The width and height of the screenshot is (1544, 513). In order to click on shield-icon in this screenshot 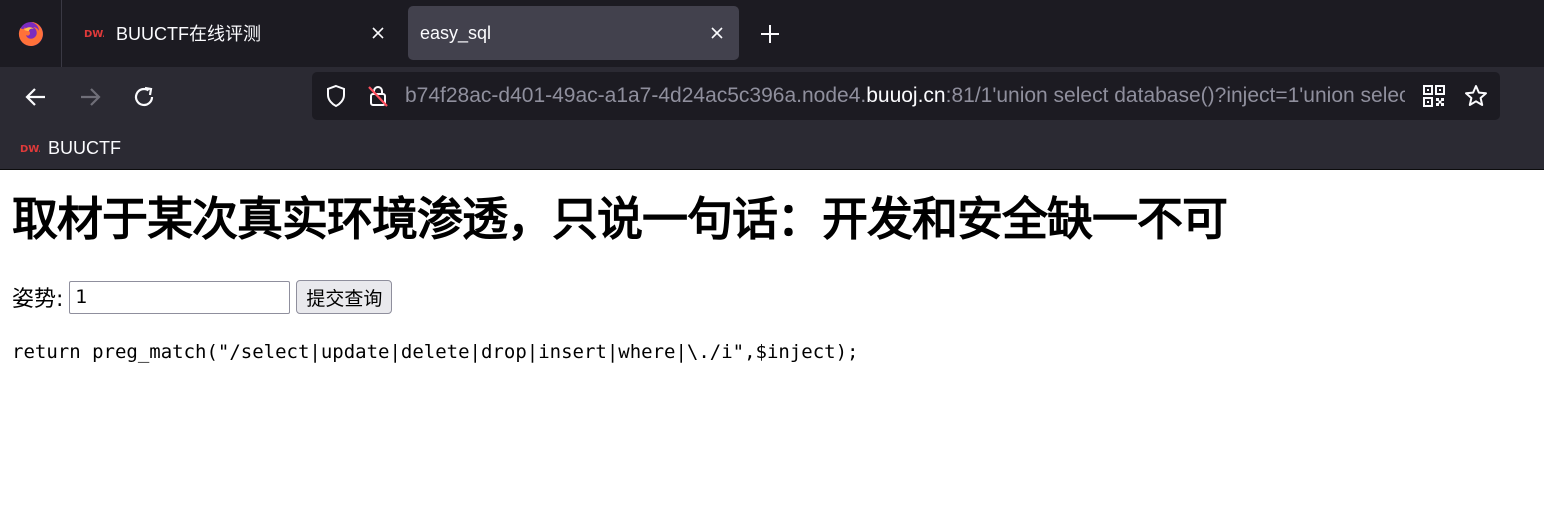, I will do `click(336, 96)`.